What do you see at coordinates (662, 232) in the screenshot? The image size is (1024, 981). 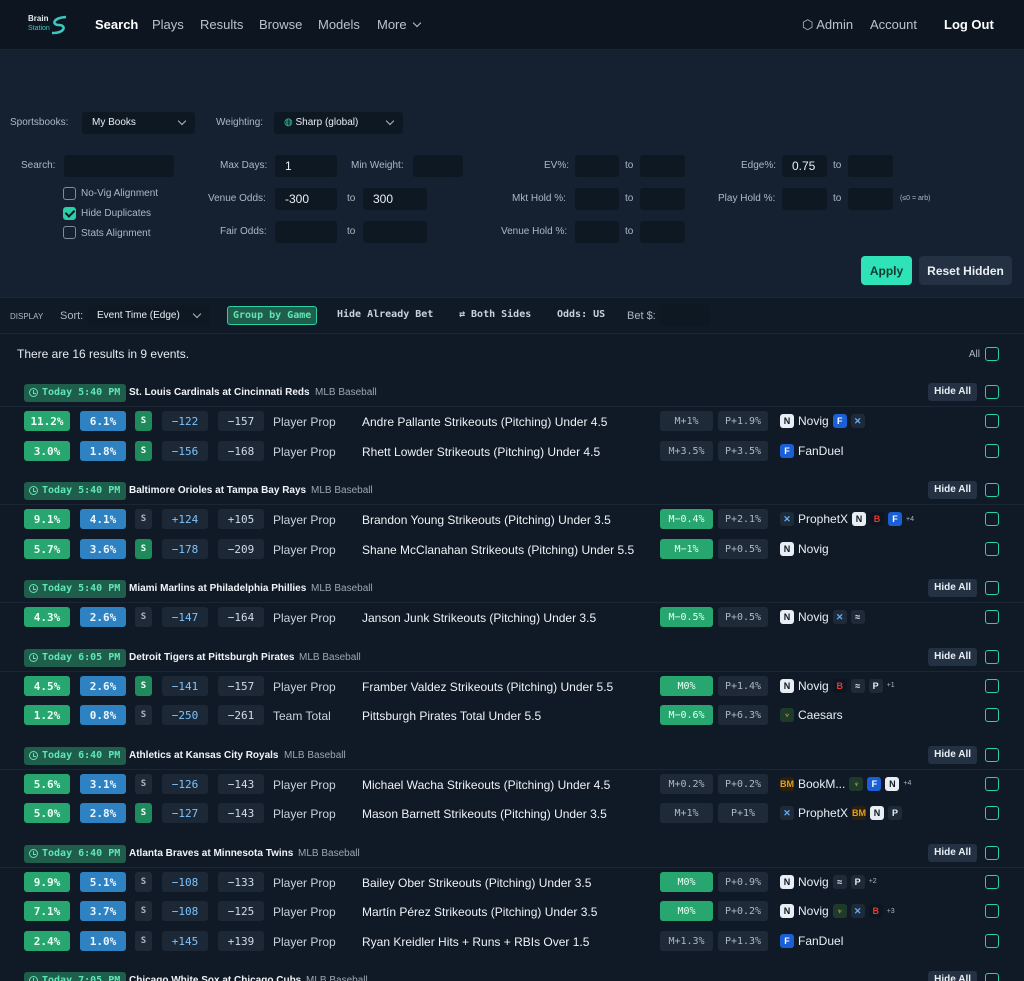 I see `venue-hold-max-input` at bounding box center [662, 232].